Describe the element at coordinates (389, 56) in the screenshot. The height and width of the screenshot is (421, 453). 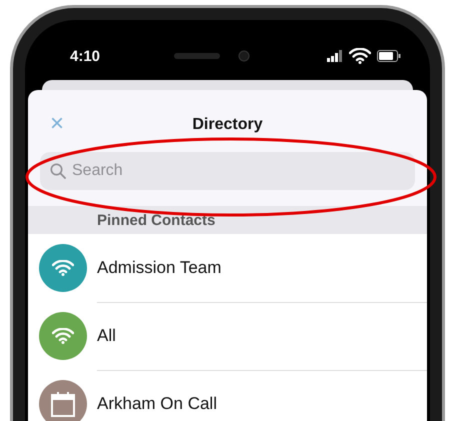
I see `battery-icon` at that location.